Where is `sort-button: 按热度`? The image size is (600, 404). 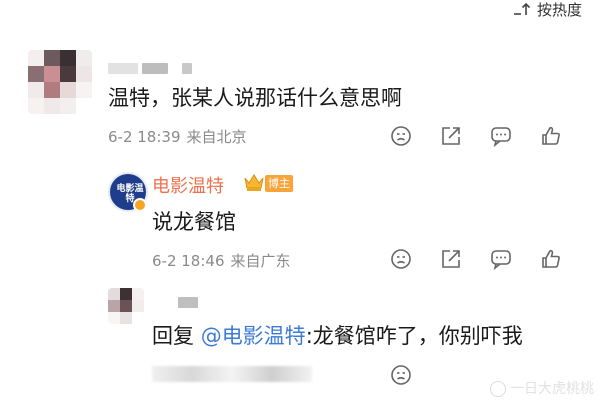
sort-button: 按热度 is located at coordinates (547, 9).